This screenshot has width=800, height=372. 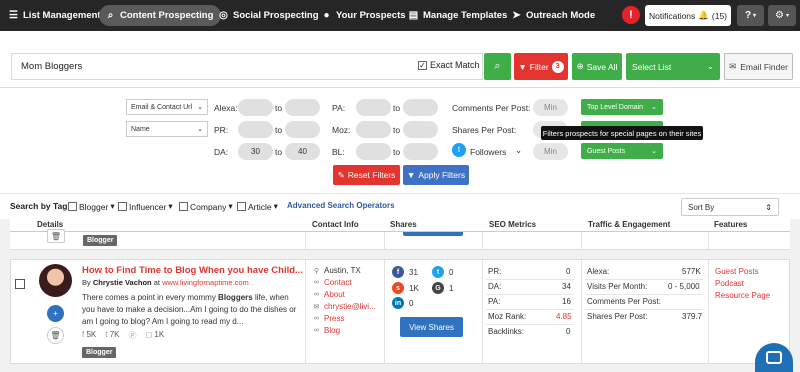 What do you see at coordinates (255, 151) in the screenshot?
I see `da-from-input: 30` at bounding box center [255, 151].